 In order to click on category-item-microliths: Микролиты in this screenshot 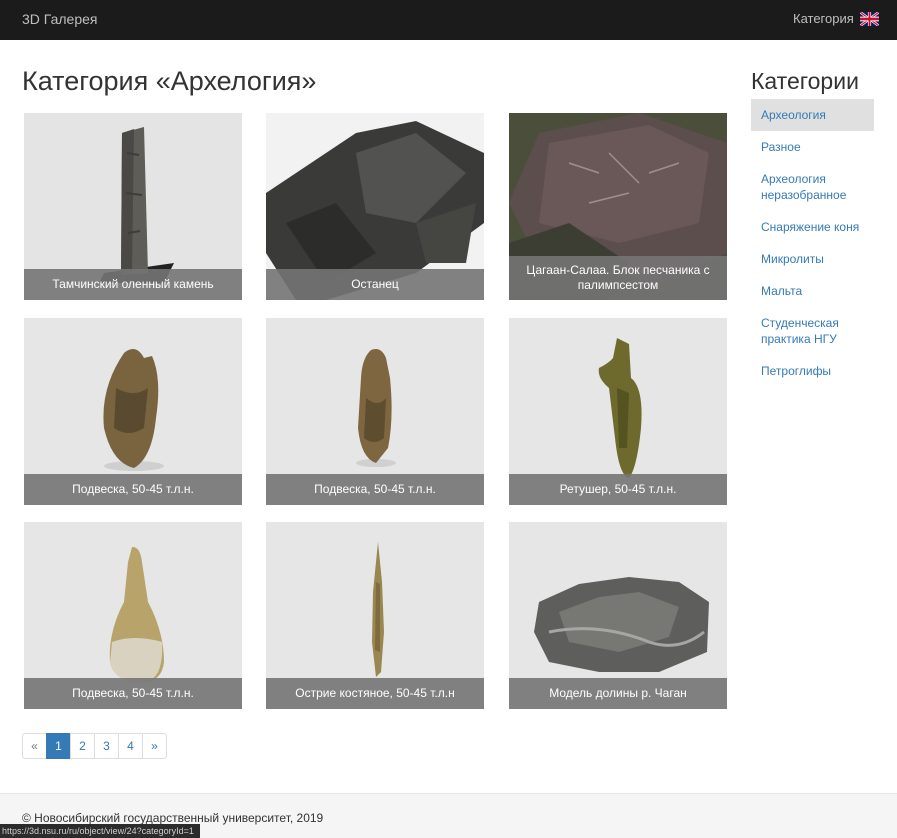, I will do `click(812, 259)`.